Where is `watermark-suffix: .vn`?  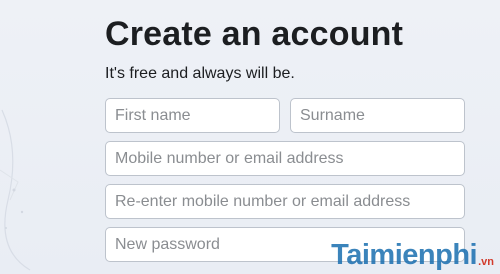
watermark-suffix: .vn is located at coordinates (486, 262).